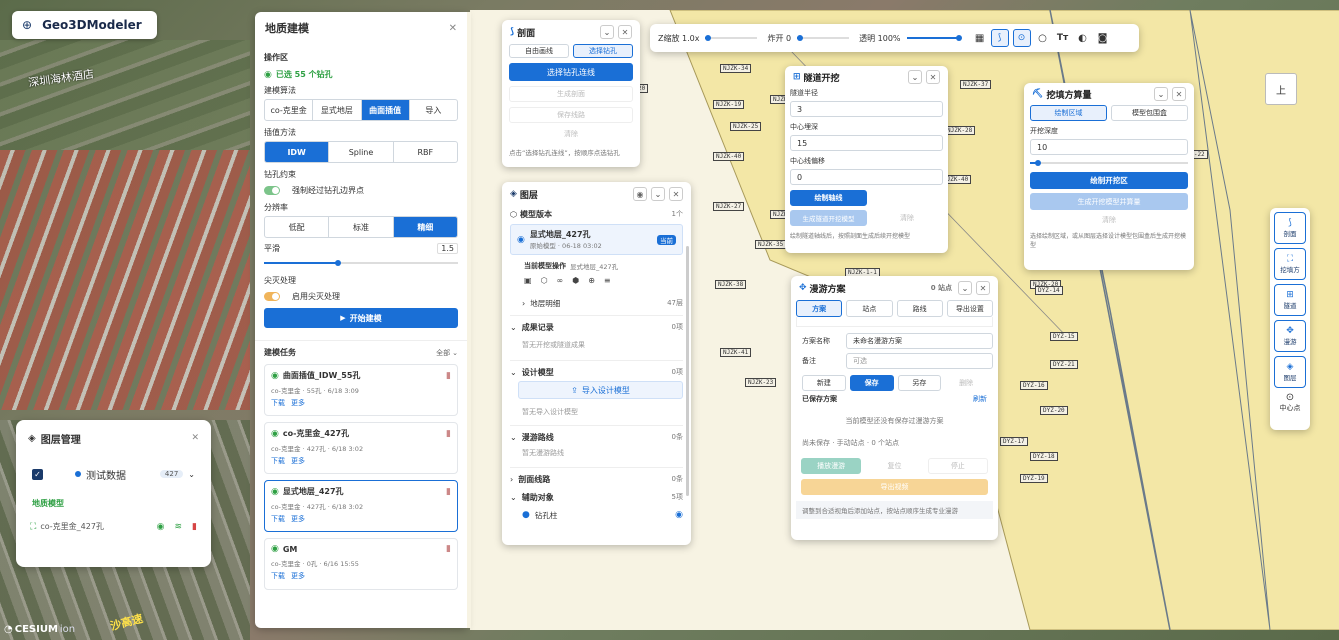 The height and width of the screenshot is (640, 1339). Describe the element at coordinates (1109, 147) in the screenshot. I see `excavation-depth-input: 10` at that location.